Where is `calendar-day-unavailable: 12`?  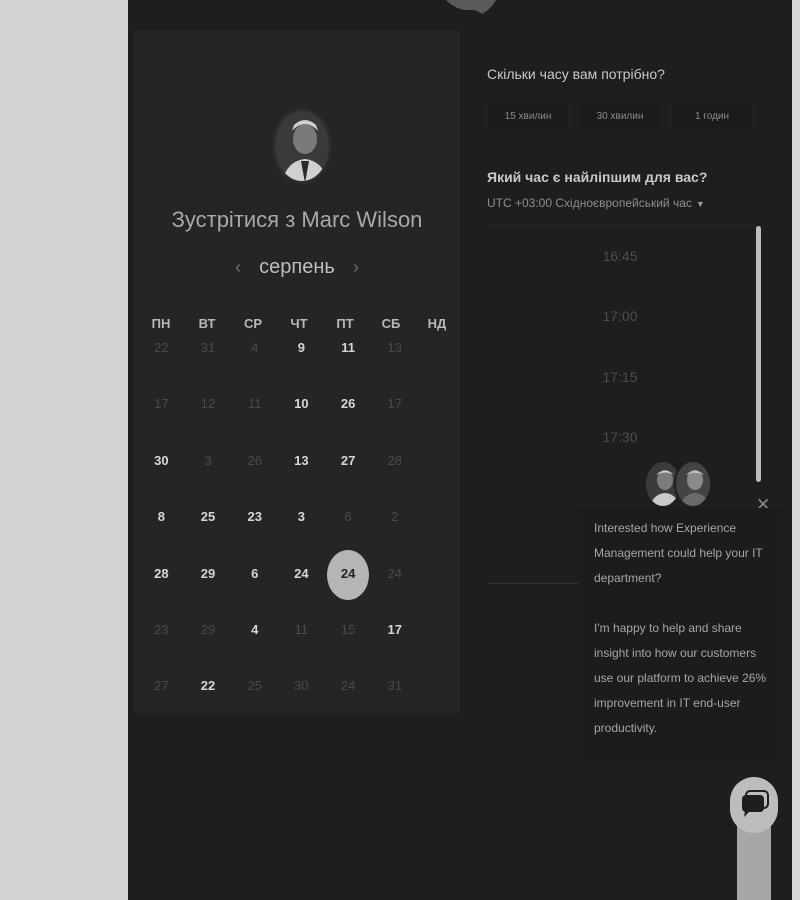
calendar-day-unavailable: 12 is located at coordinates (208, 425).